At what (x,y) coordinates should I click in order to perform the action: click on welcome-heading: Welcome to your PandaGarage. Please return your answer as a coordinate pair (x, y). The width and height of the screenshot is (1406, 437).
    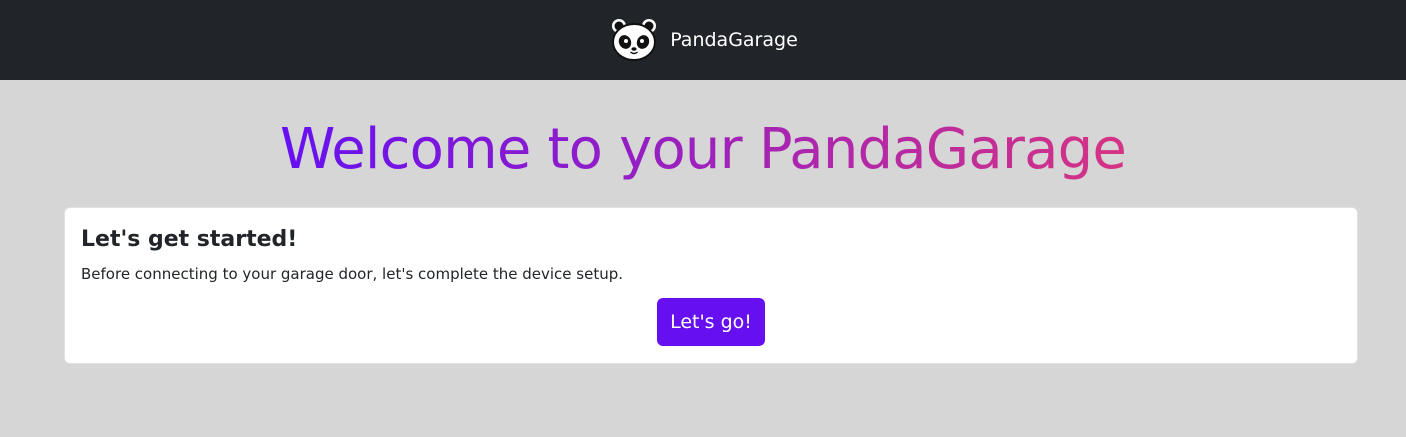
    Looking at the image, I should click on (703, 150).